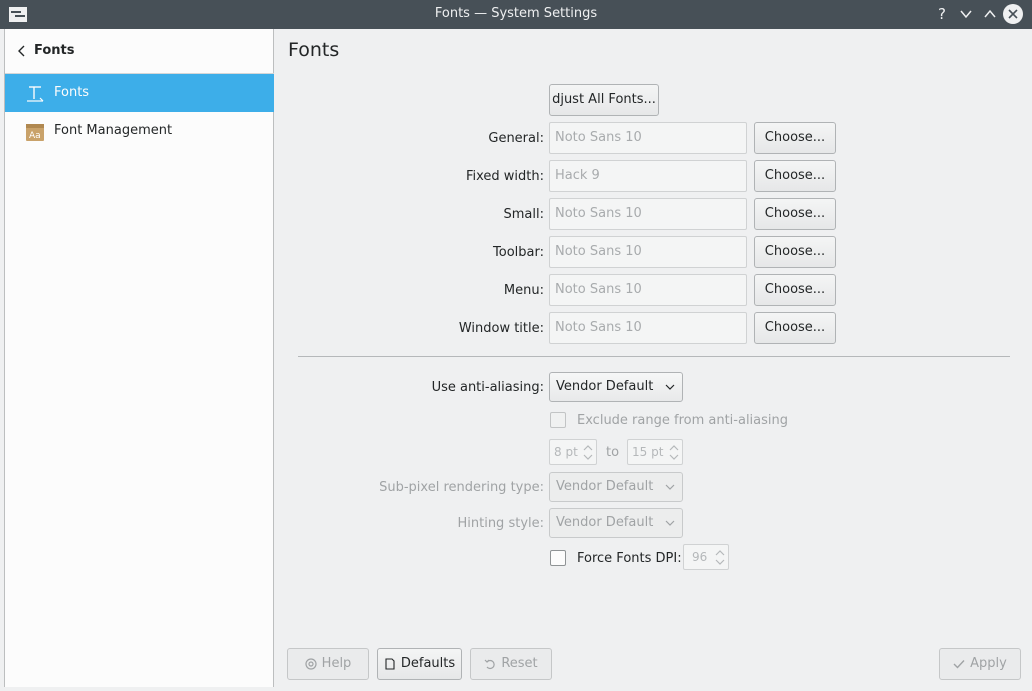 The image size is (1032, 691). What do you see at coordinates (1013, 14) in the screenshot?
I see `close-icon` at bounding box center [1013, 14].